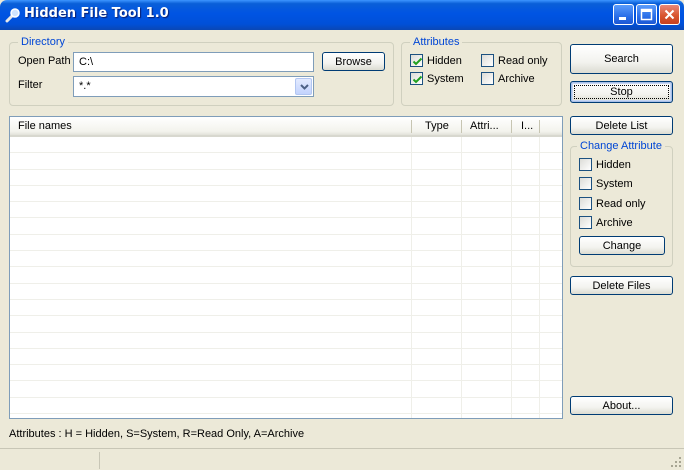 The image size is (684, 470). Describe the element at coordinates (614, 183) in the screenshot. I see `change-system-label: System` at that location.